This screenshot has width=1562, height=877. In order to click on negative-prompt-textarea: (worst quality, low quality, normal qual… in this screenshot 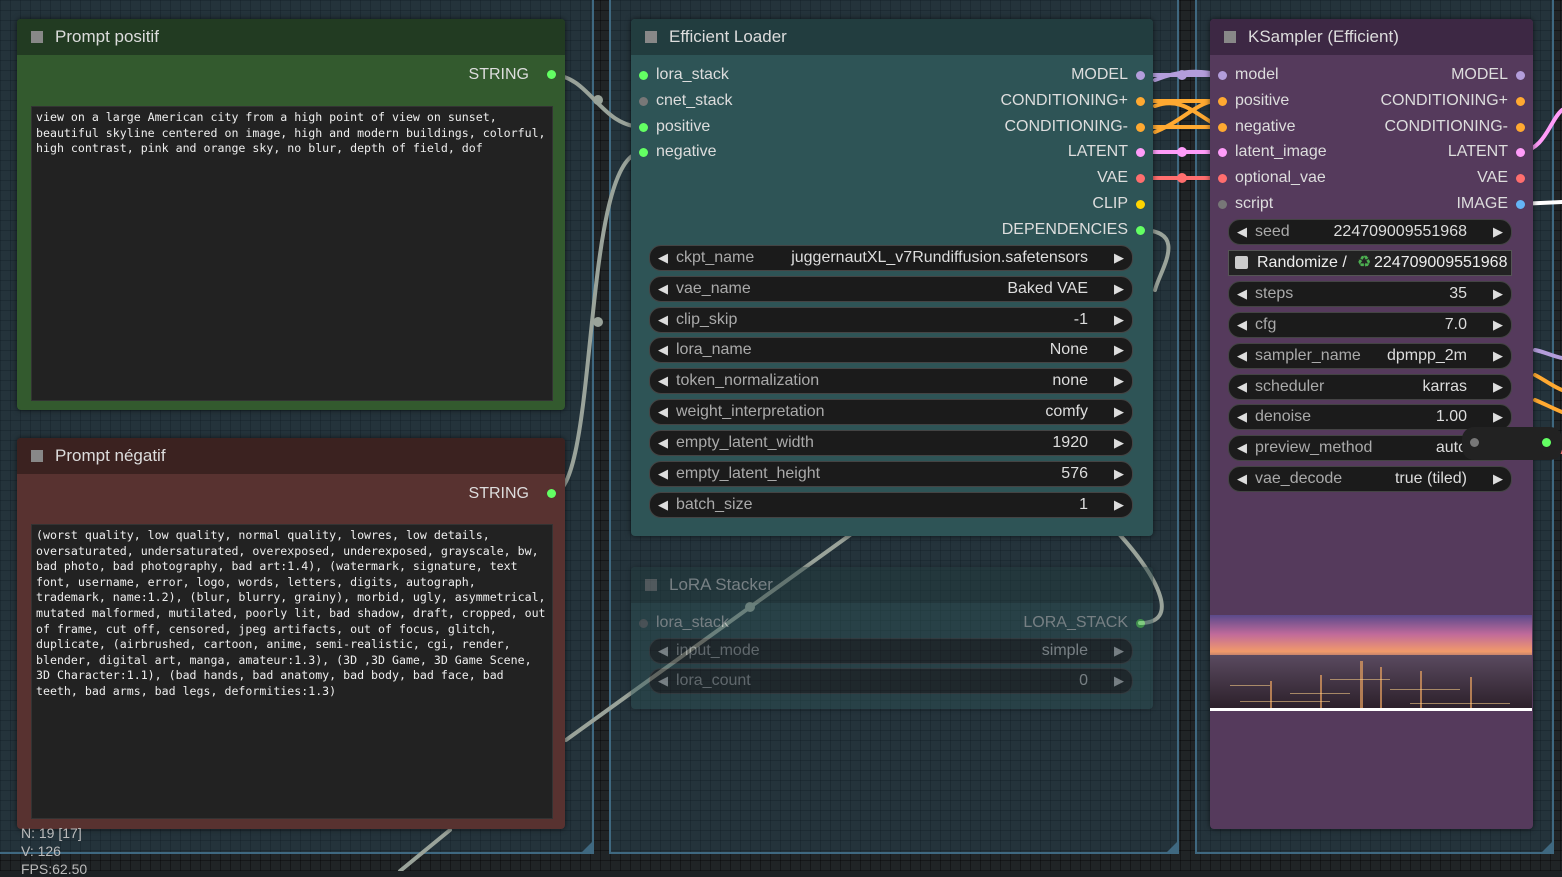, I will do `click(292, 671)`.